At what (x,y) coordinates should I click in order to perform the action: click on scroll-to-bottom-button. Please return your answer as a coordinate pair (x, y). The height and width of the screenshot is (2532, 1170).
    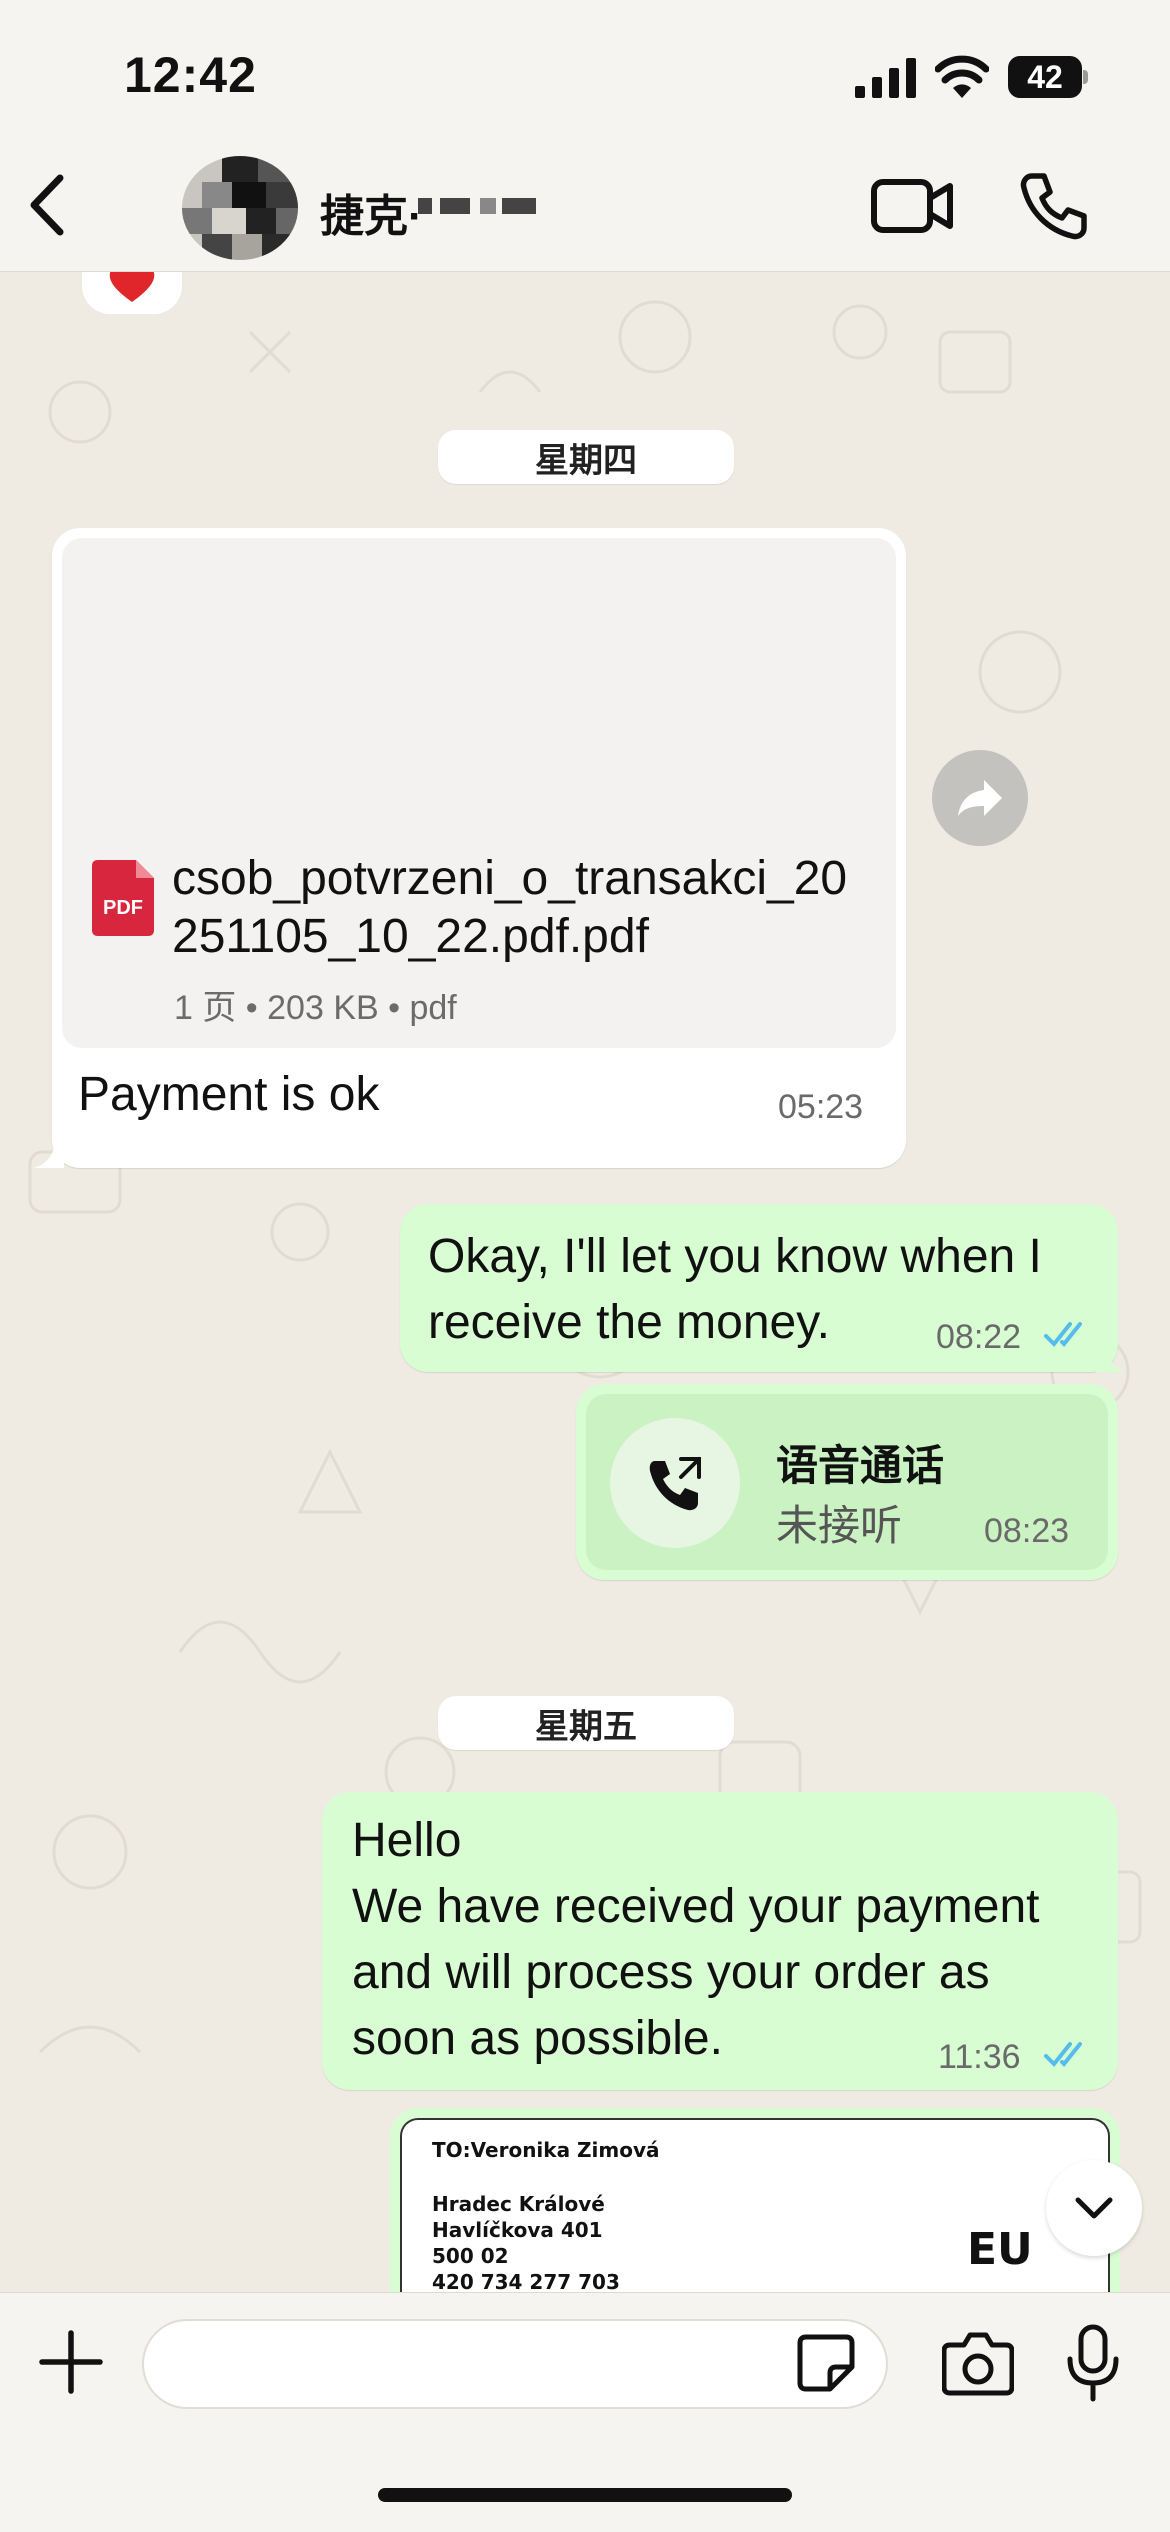
    Looking at the image, I should click on (1094, 2208).